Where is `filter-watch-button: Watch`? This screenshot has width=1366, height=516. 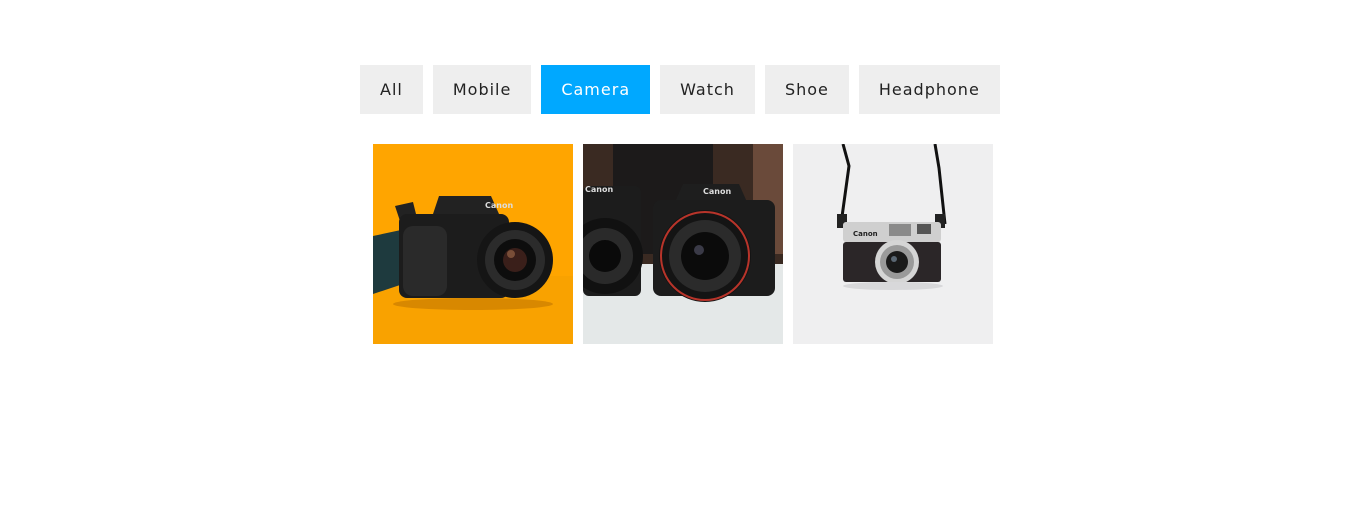 filter-watch-button: Watch is located at coordinates (707, 89).